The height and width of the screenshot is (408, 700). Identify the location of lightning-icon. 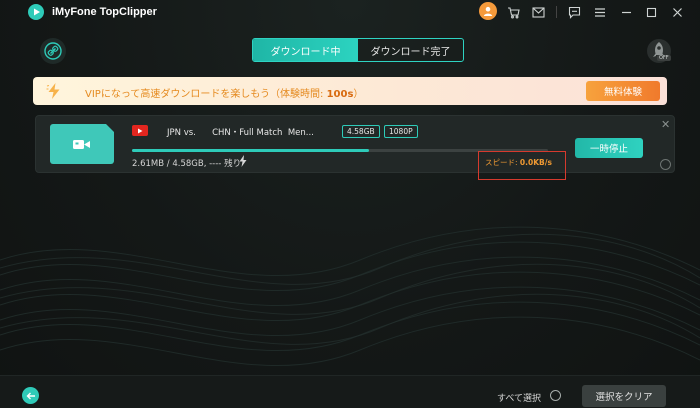
(53, 91).